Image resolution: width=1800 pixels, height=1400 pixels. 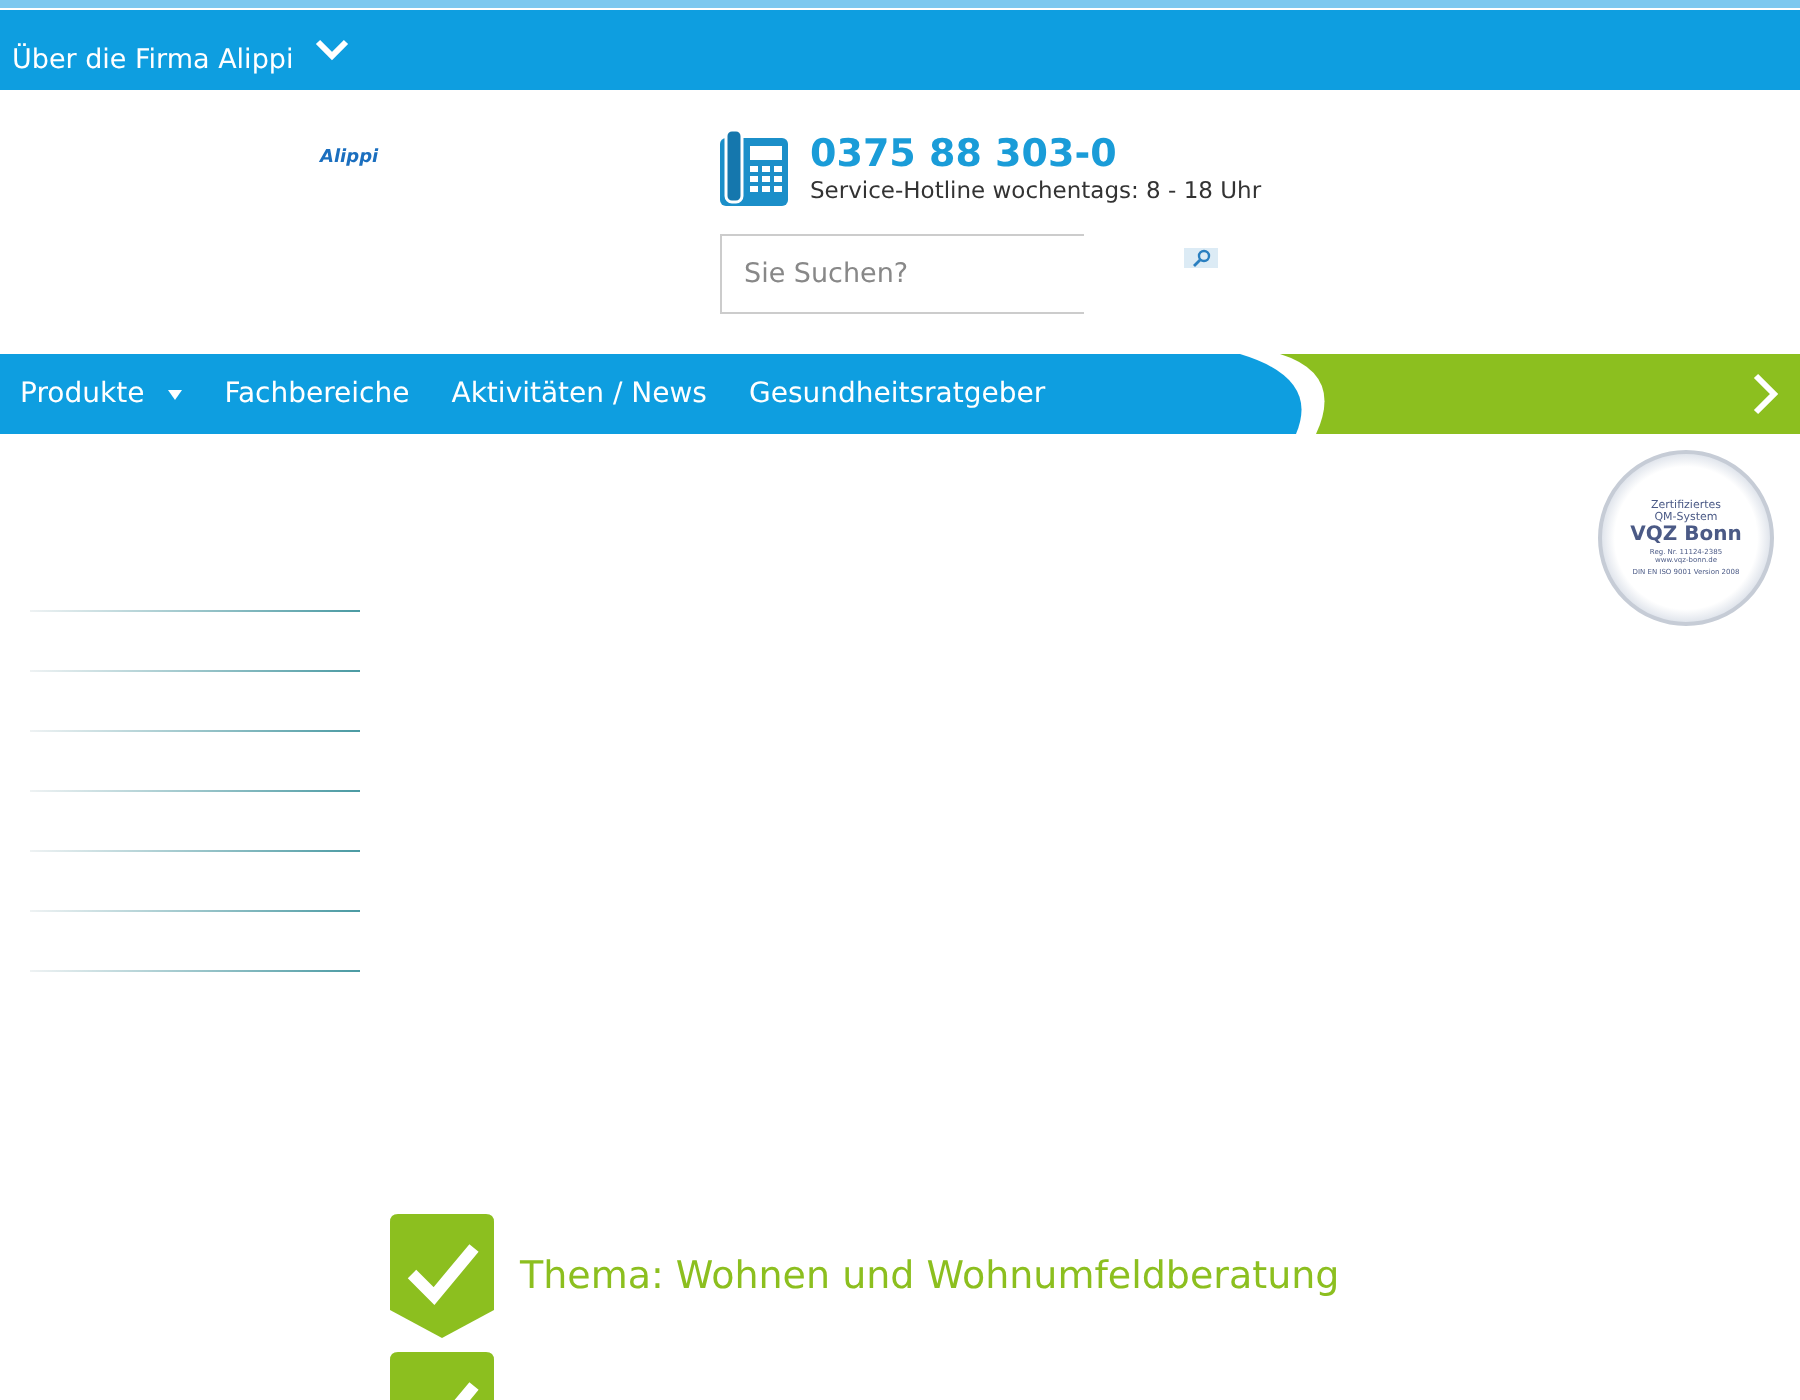 What do you see at coordinates (101, 394) in the screenshot?
I see `nav-item: Produkte` at bounding box center [101, 394].